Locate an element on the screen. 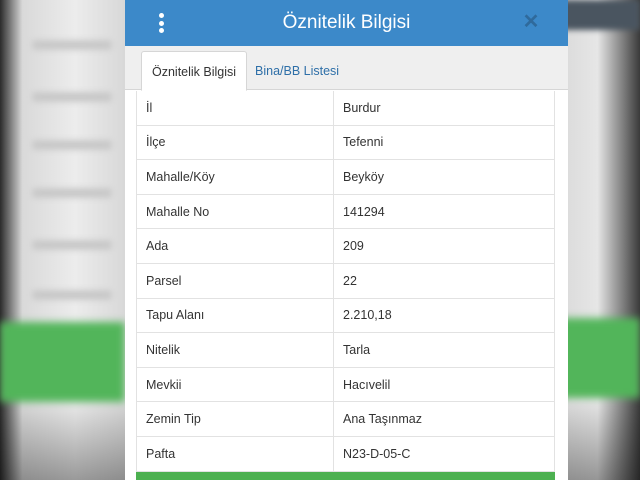 This screenshot has width=640, height=480. attribute-value: 141294 is located at coordinates (364, 211).